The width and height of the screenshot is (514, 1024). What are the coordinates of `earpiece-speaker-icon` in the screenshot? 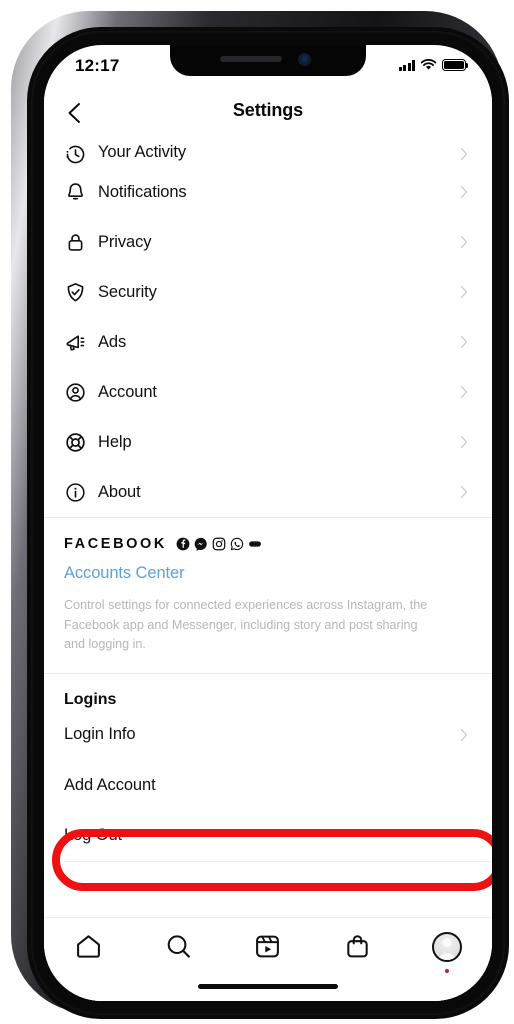 It's located at (251, 59).